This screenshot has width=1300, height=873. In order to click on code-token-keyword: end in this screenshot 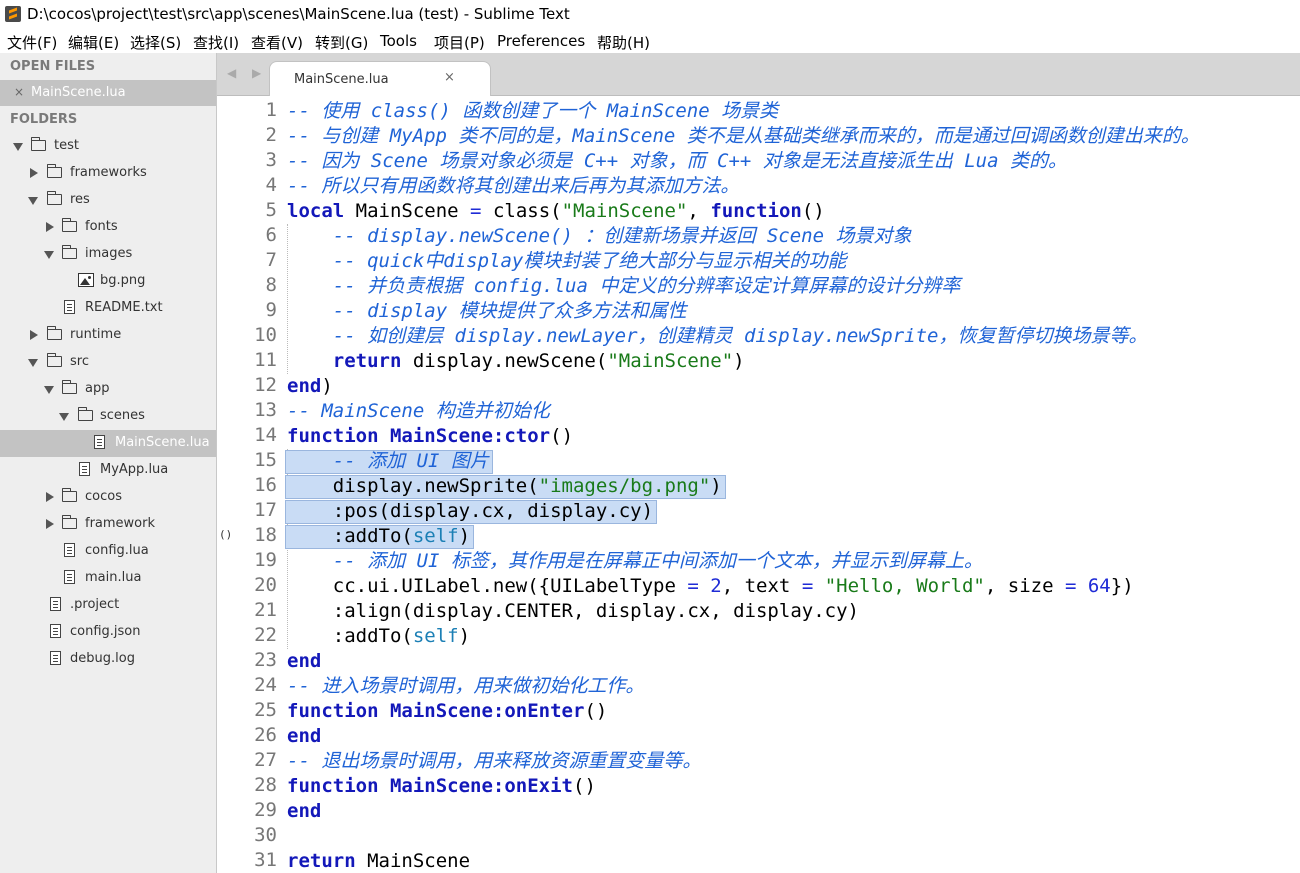, I will do `click(304, 661)`.